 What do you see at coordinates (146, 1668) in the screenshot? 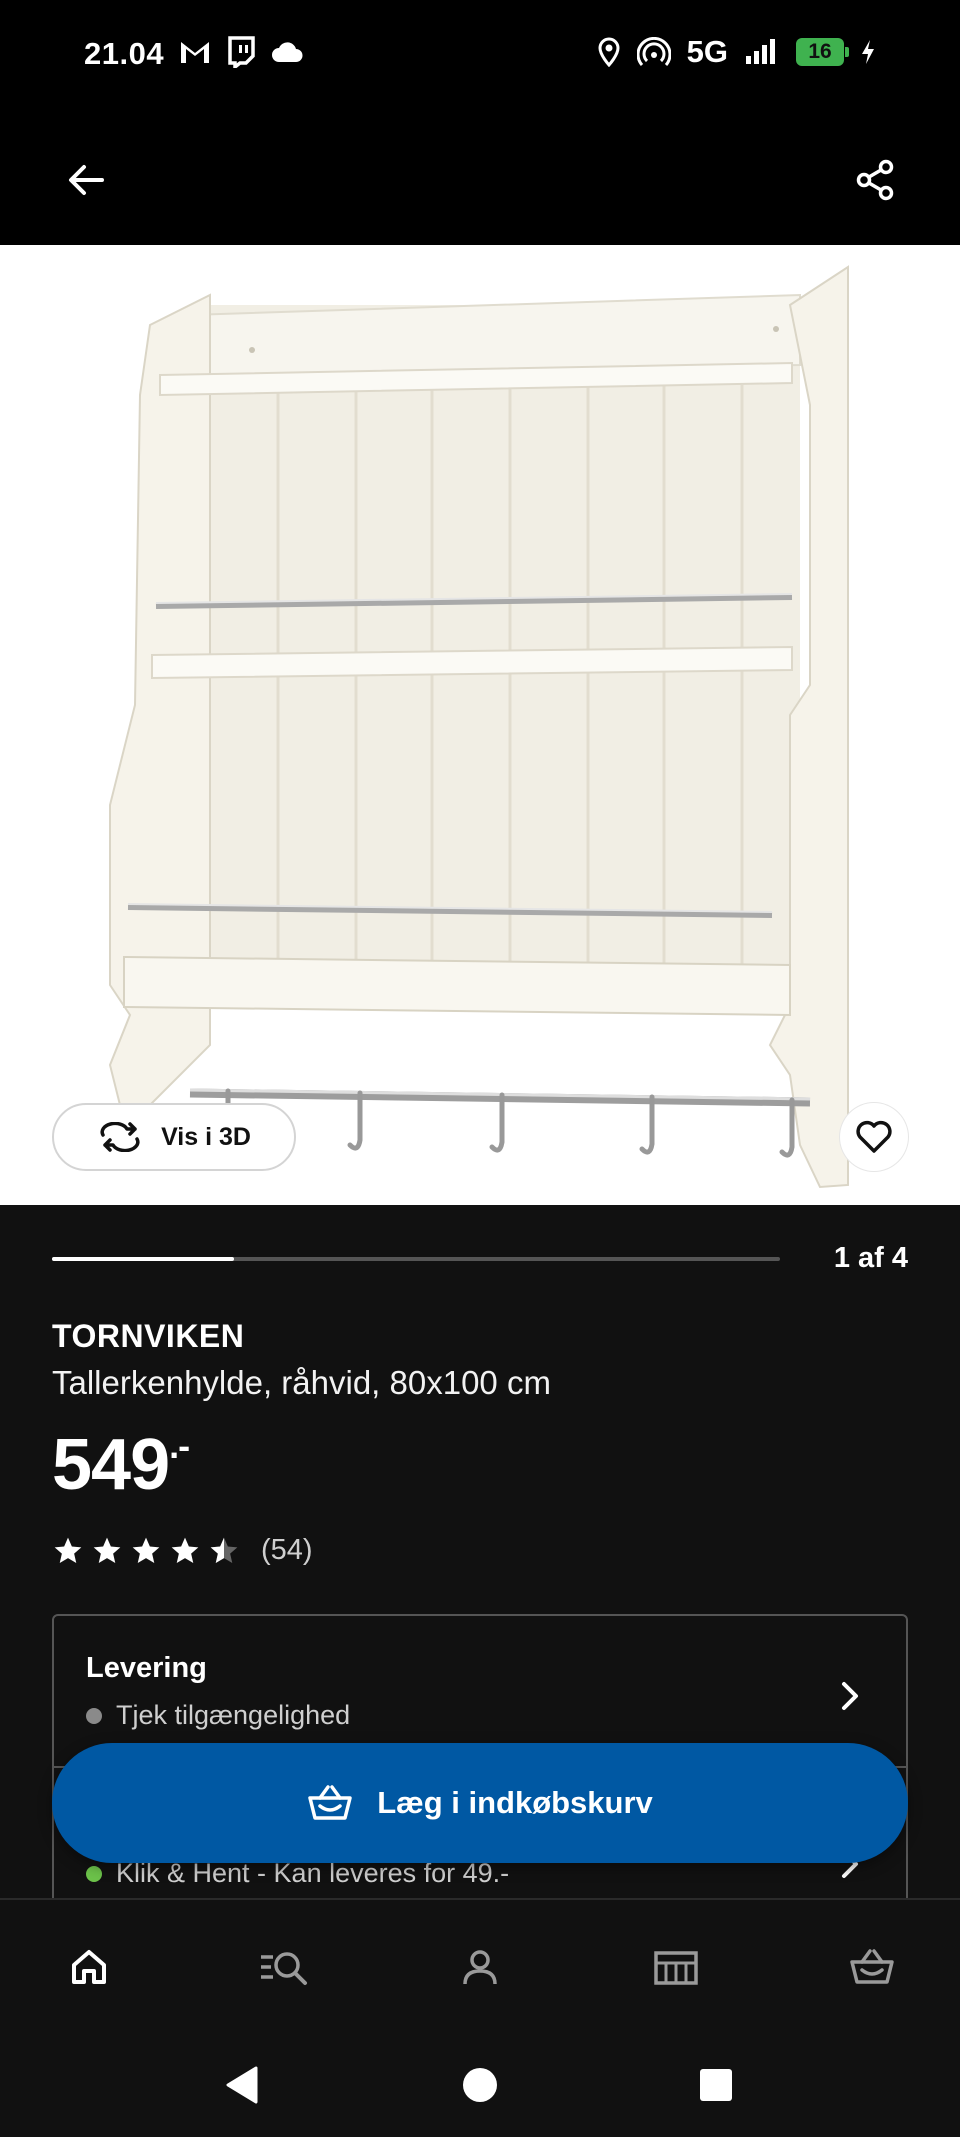
I see `delivery-title: Levering` at bounding box center [146, 1668].